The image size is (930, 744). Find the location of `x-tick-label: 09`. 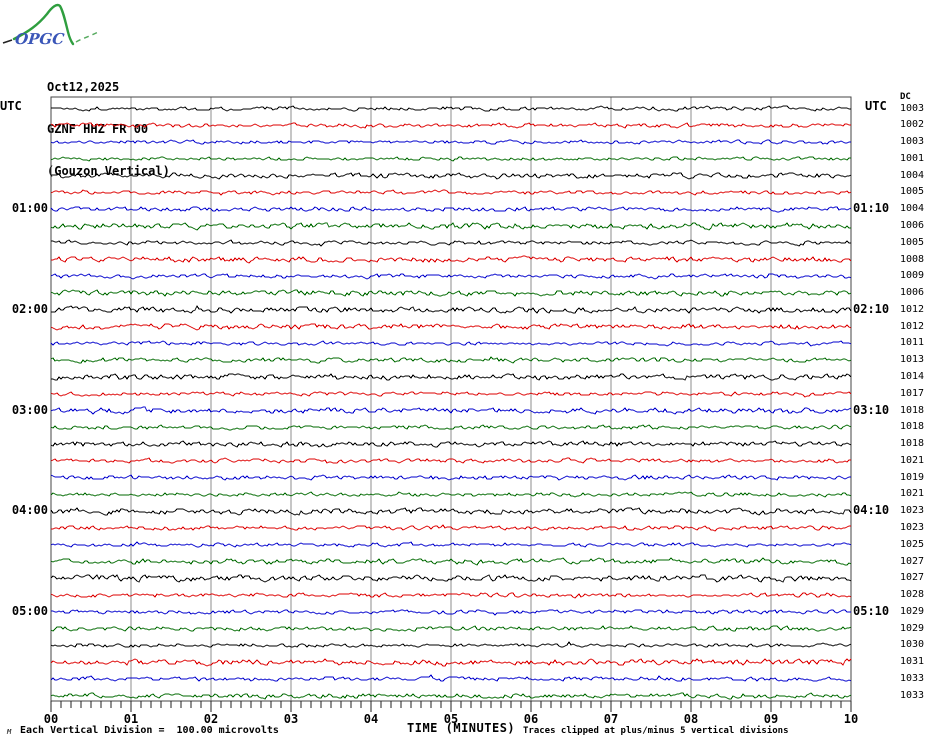

x-tick-label: 09 is located at coordinates (771, 719).